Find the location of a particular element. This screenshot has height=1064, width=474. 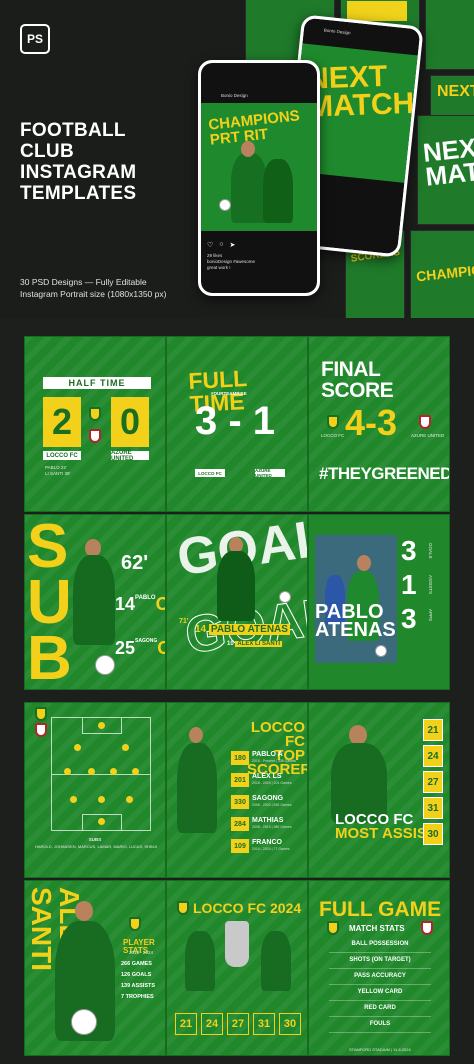

score: 4-3 is located at coordinates (371, 422).